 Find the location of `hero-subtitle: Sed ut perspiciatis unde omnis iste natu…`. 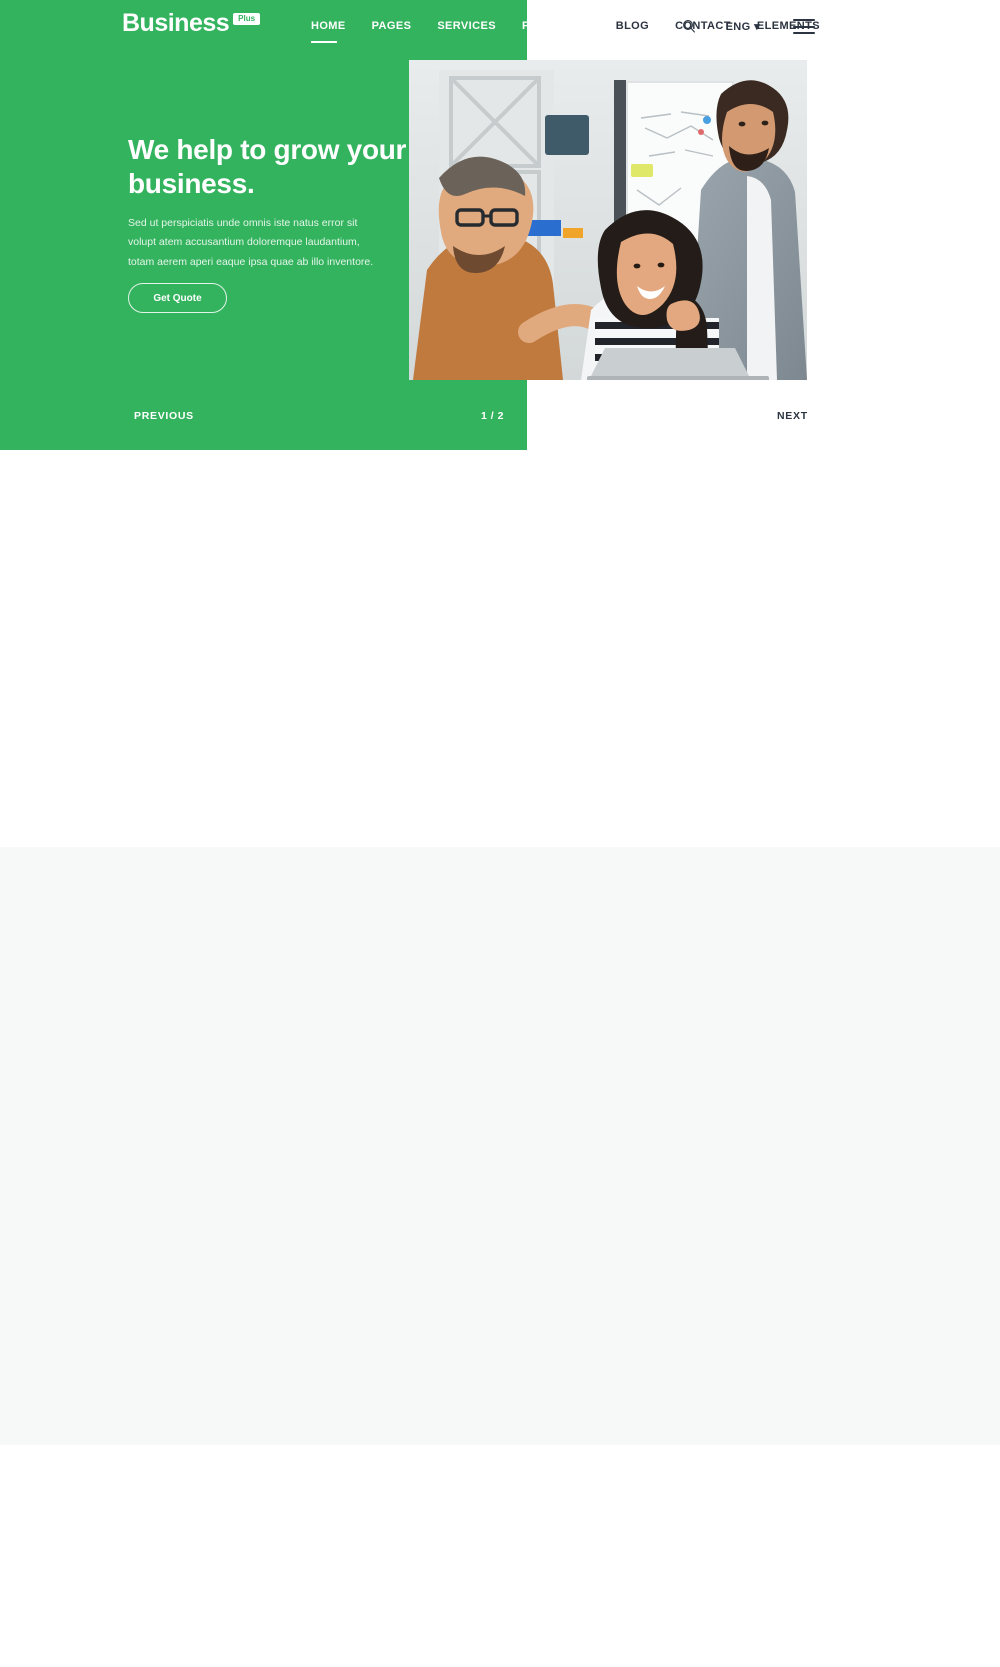

hero-subtitle: Sed ut perspiciatis unde omnis iste natu… is located at coordinates (251, 242).